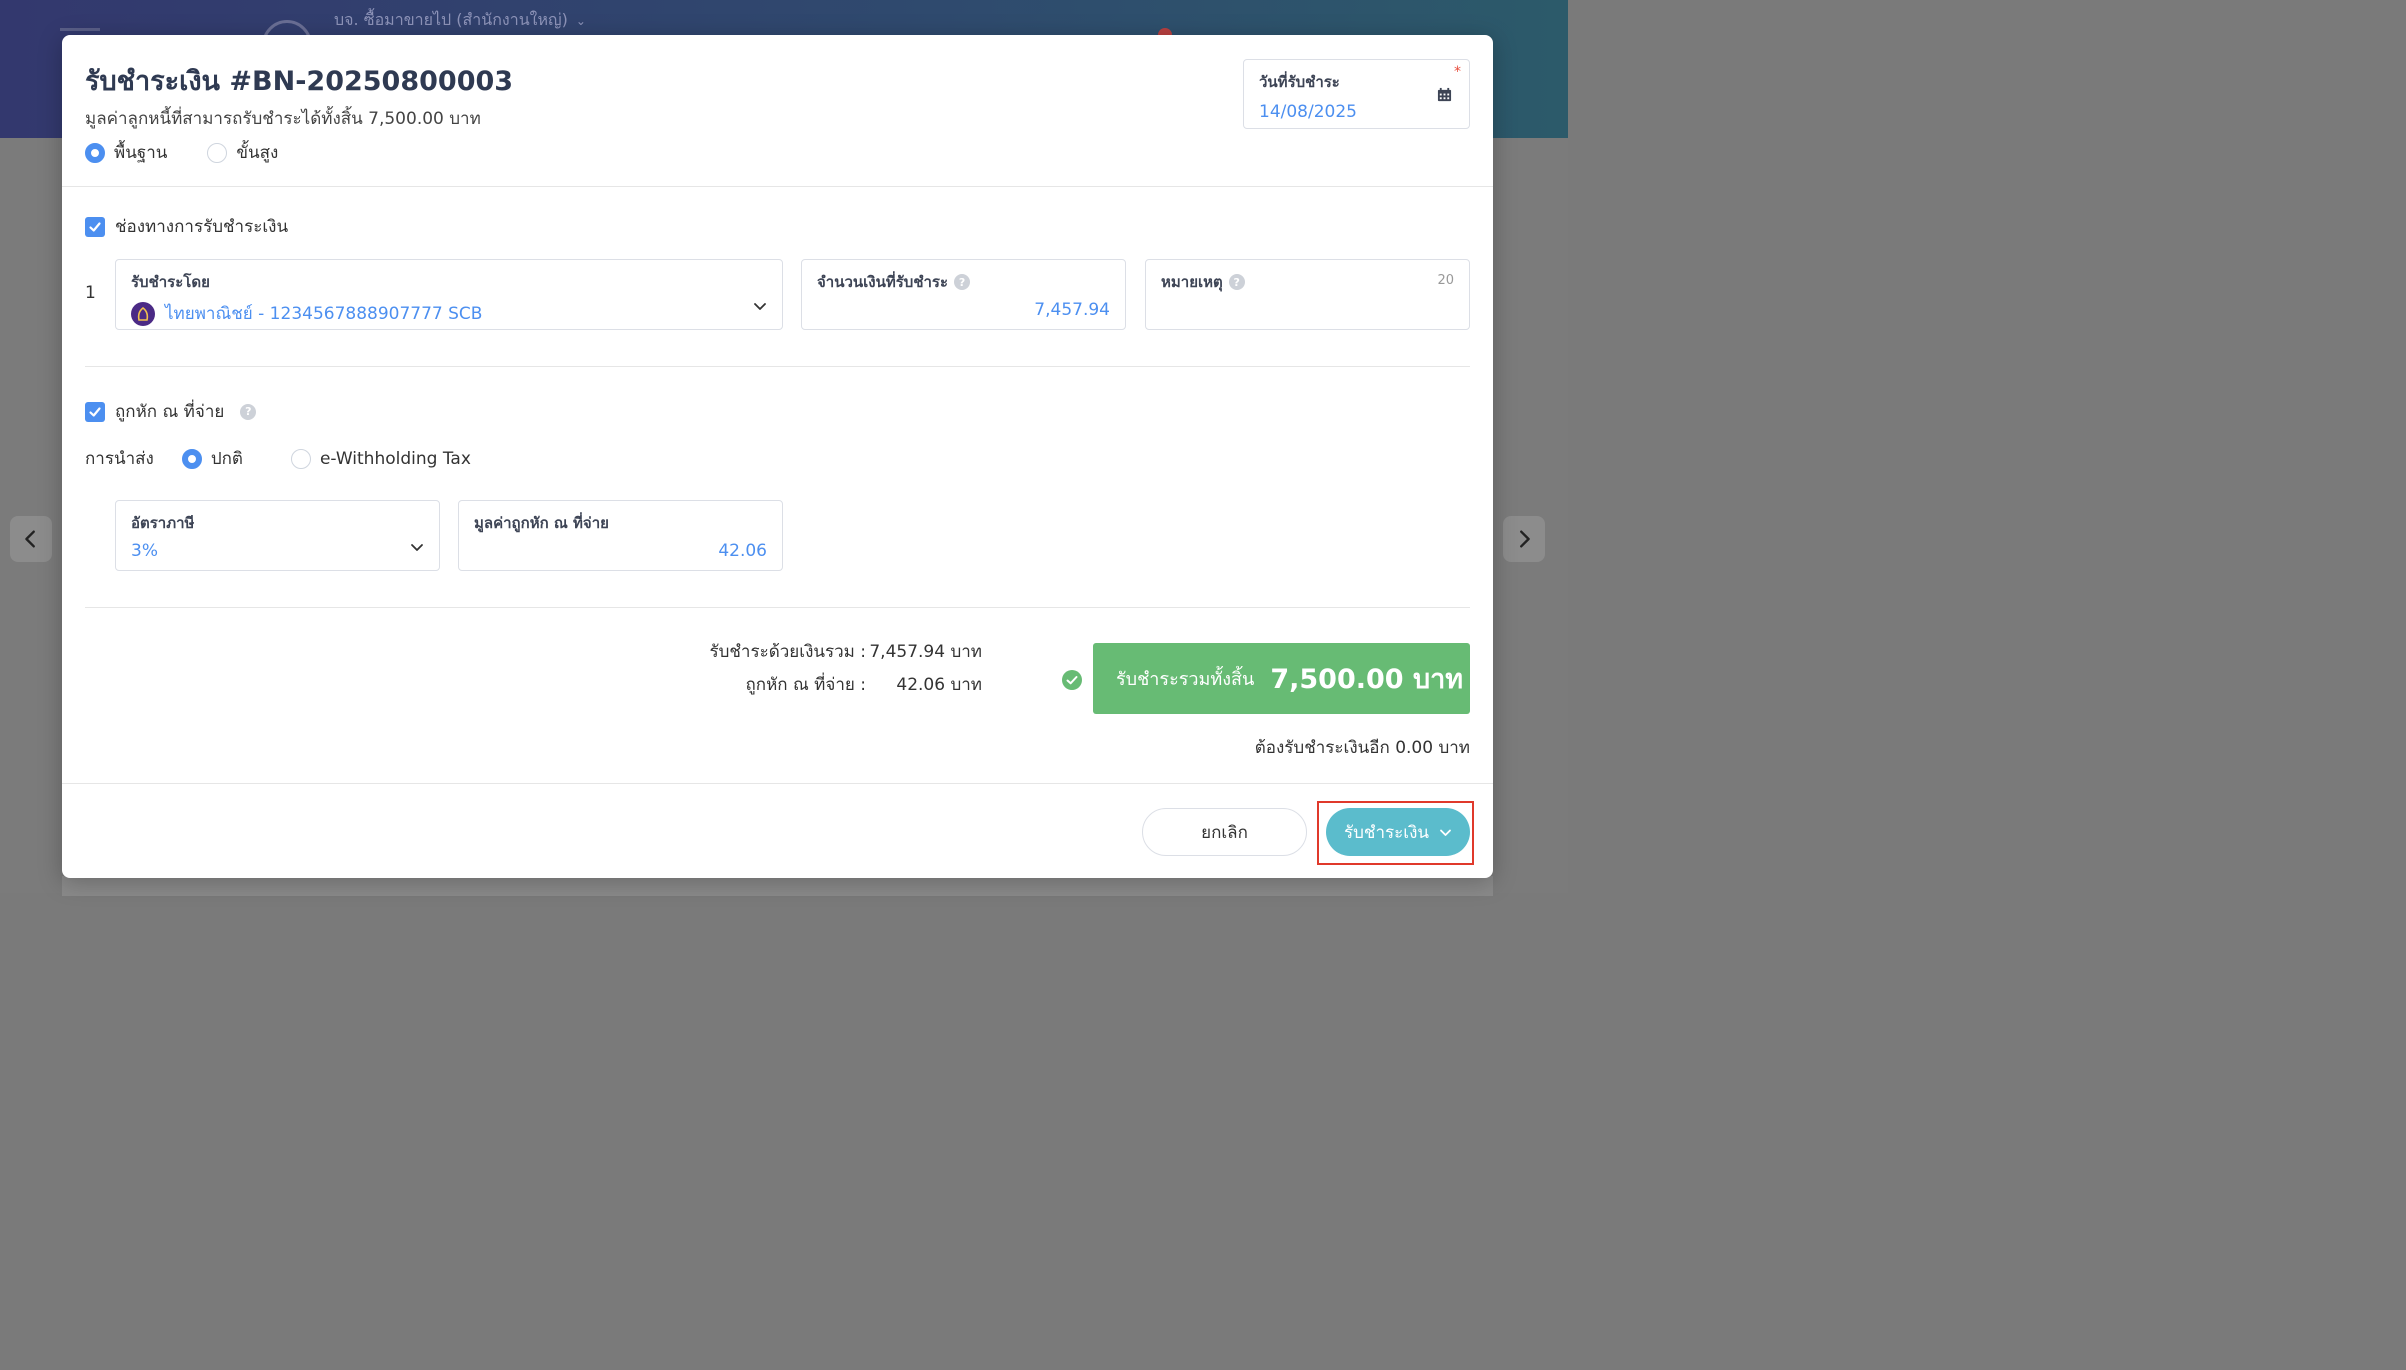 The width and height of the screenshot is (2406, 1370). Describe the element at coordinates (805, 685) in the screenshot. I see `summary-wht-label: ถูกหัก ณ ที่จ่าย :` at that location.